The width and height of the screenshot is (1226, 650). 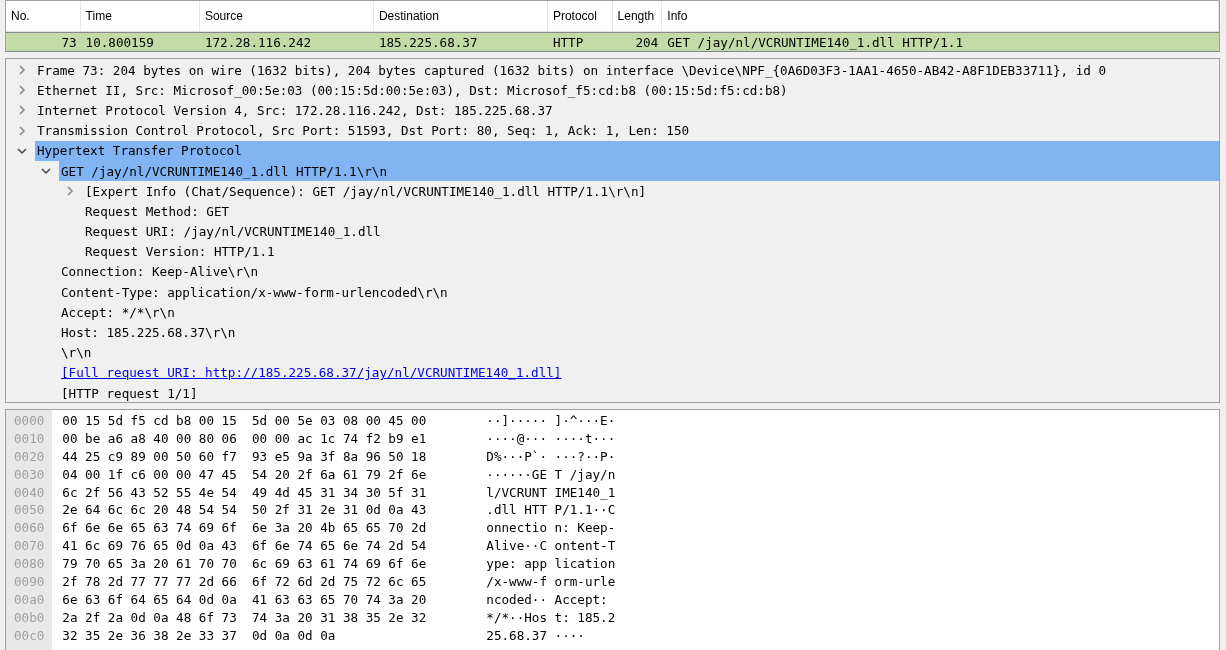 I want to click on tree-item-label: Accept: */*\r\n, so click(x=118, y=312).